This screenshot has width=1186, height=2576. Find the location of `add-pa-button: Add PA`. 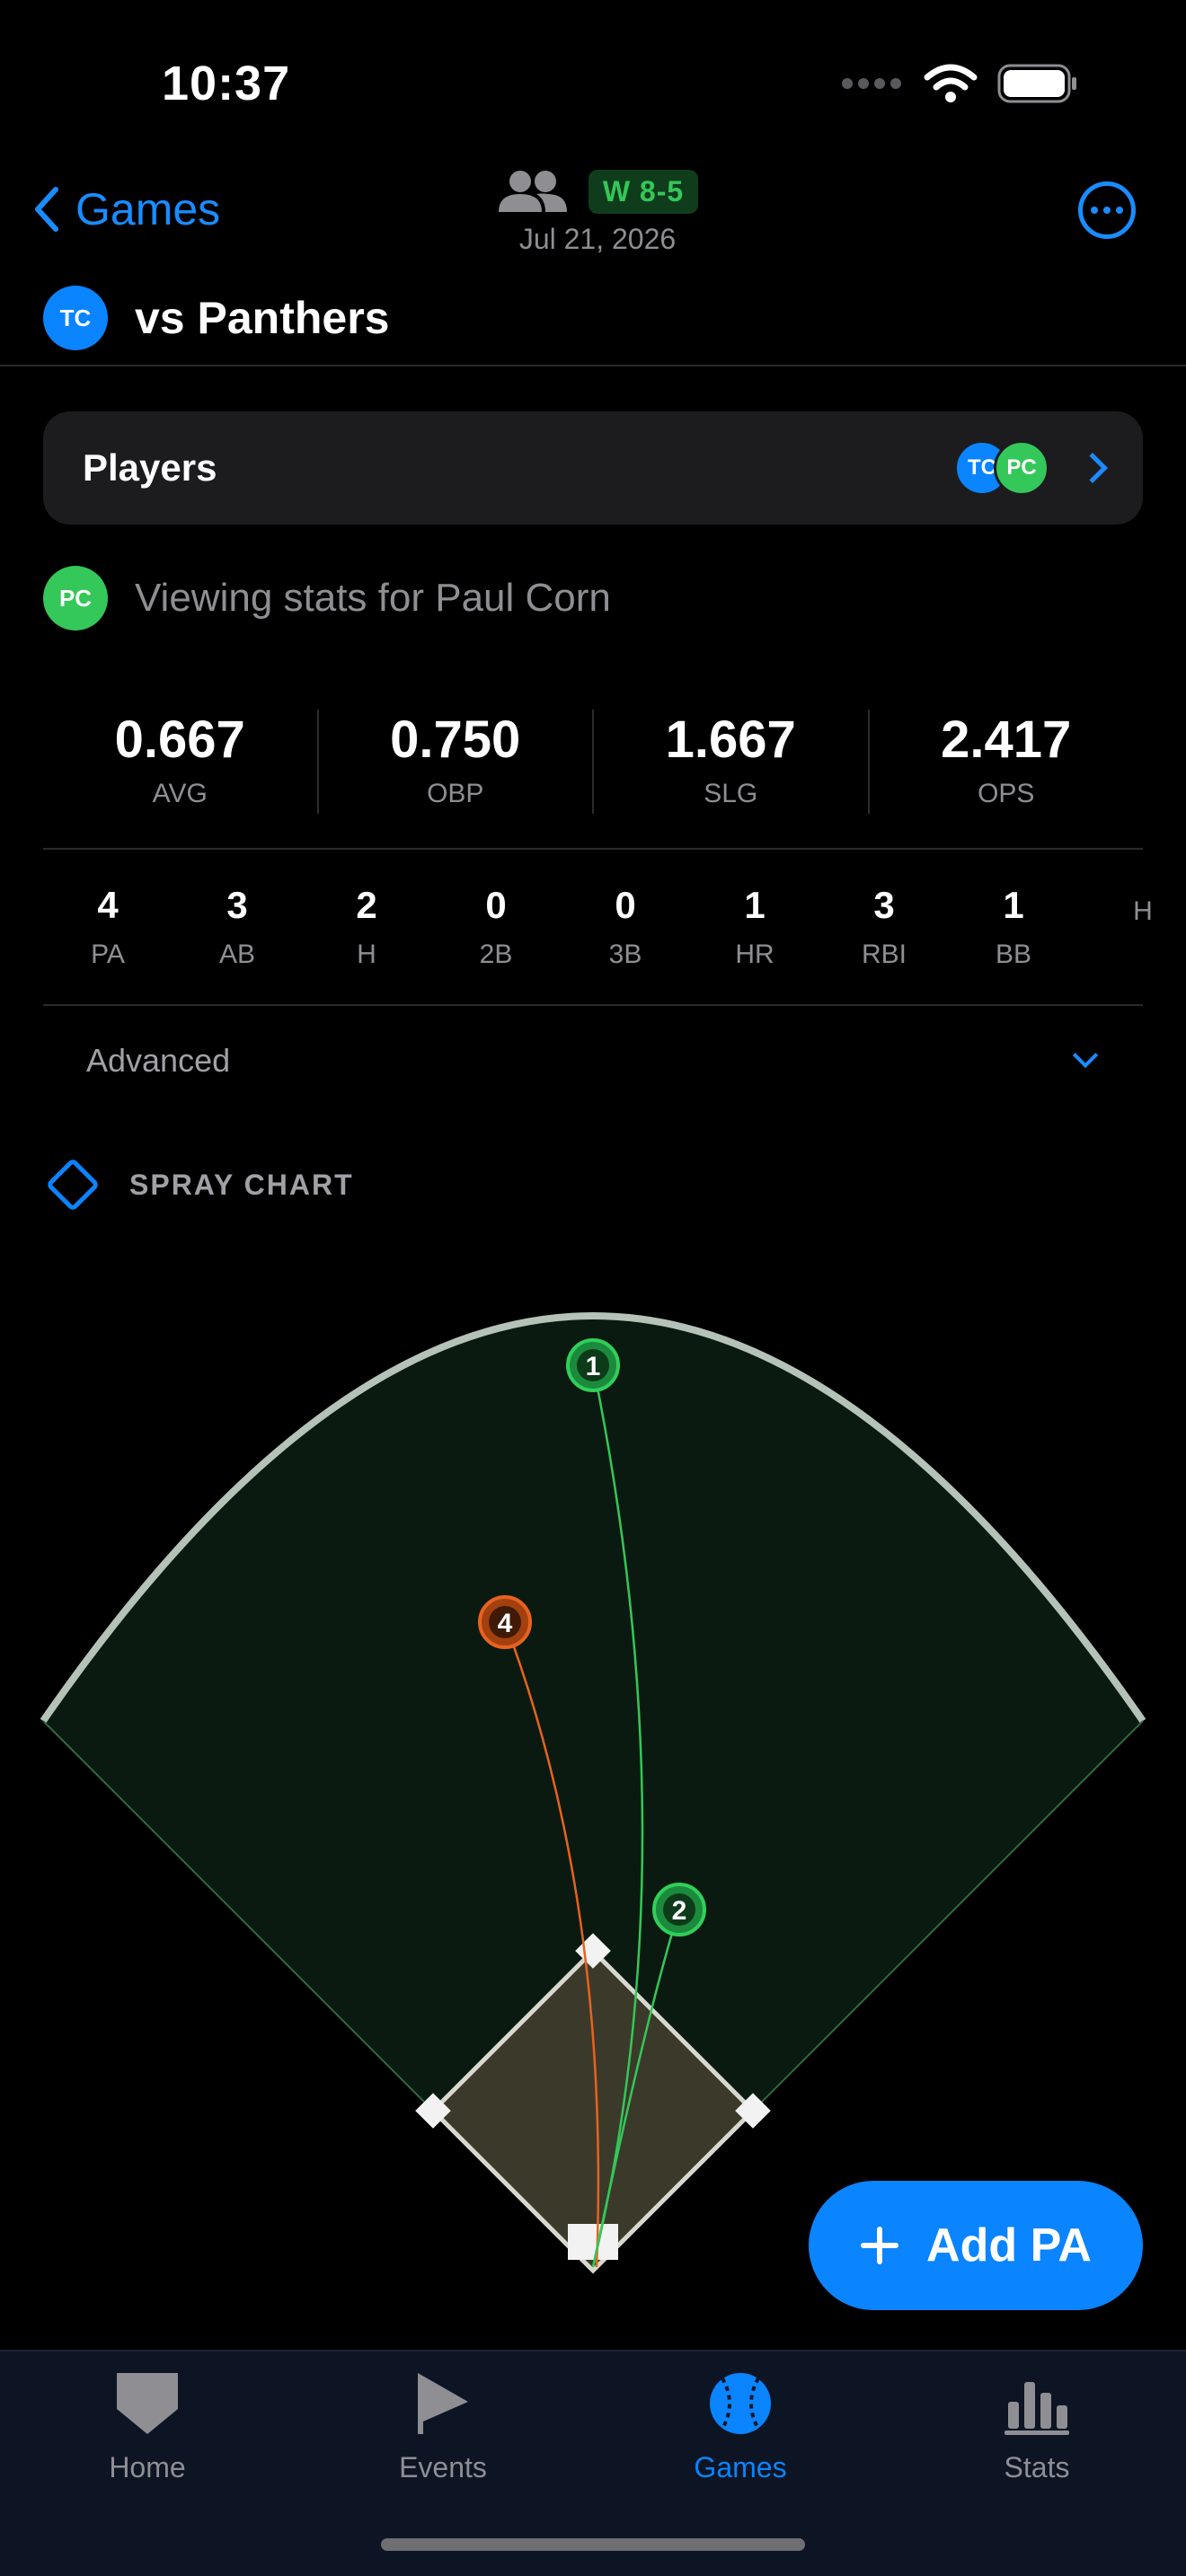

add-pa-button: Add PA is located at coordinates (976, 2245).